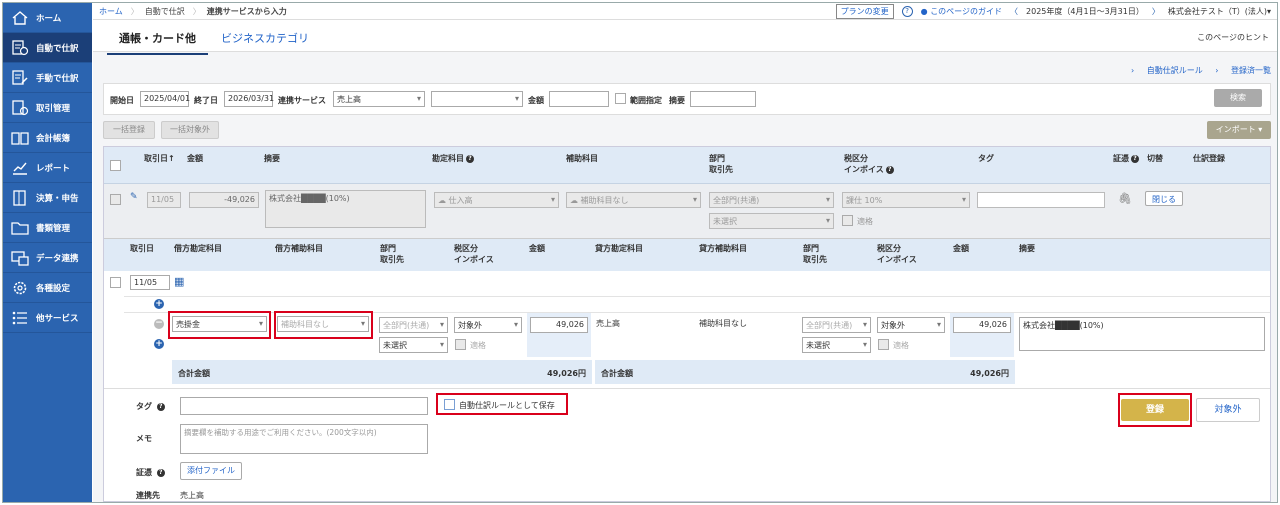  I want to click on row-tax-select: 課仕 10%, so click(906, 200).